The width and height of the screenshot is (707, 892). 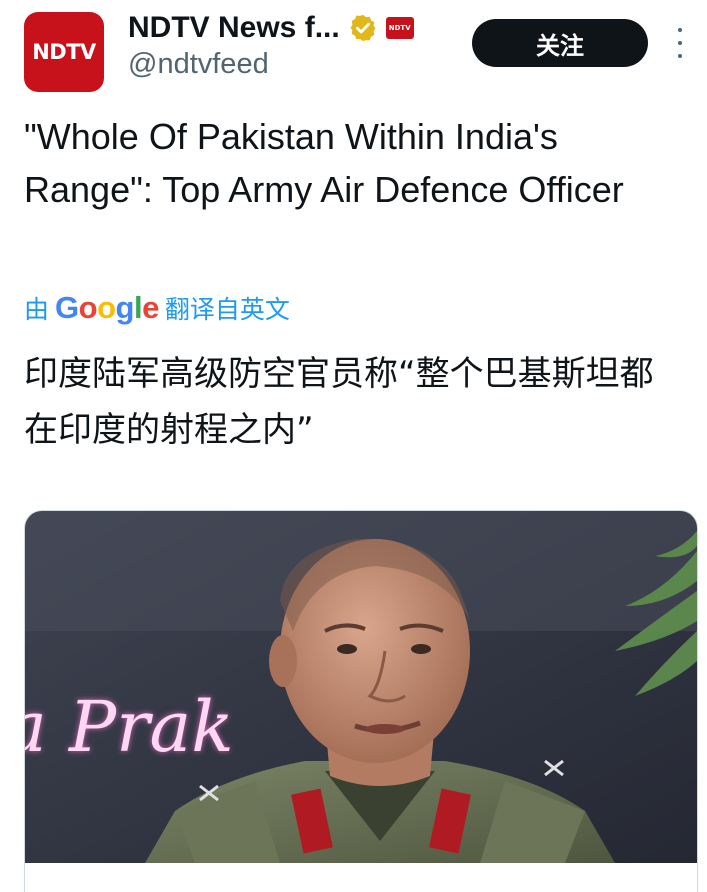 I want to click on avatar: NDTV, so click(x=64, y=52).